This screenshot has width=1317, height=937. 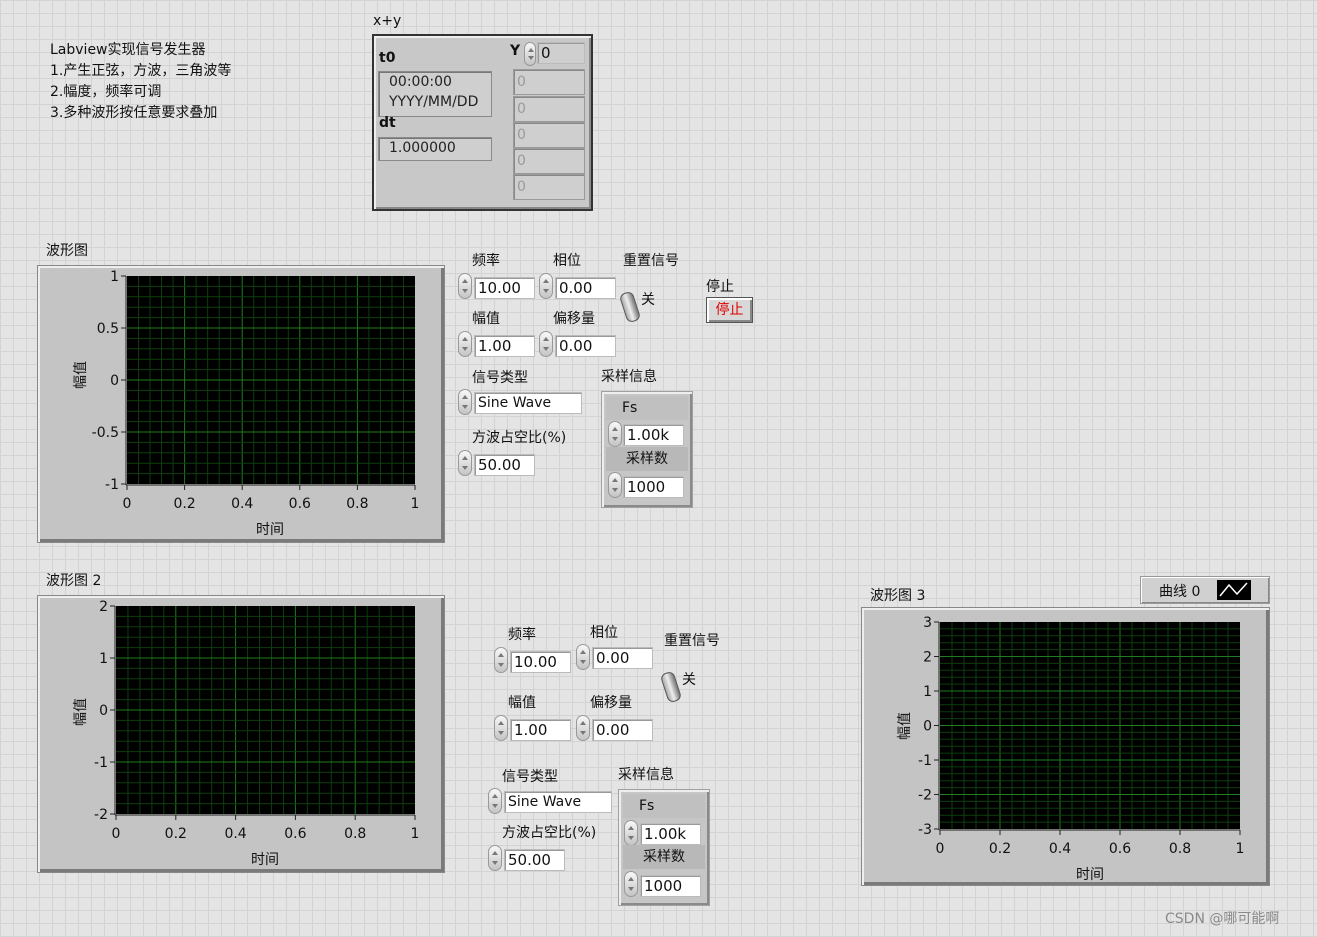 I want to click on y-tick-label: 0.5, so click(x=108, y=329).